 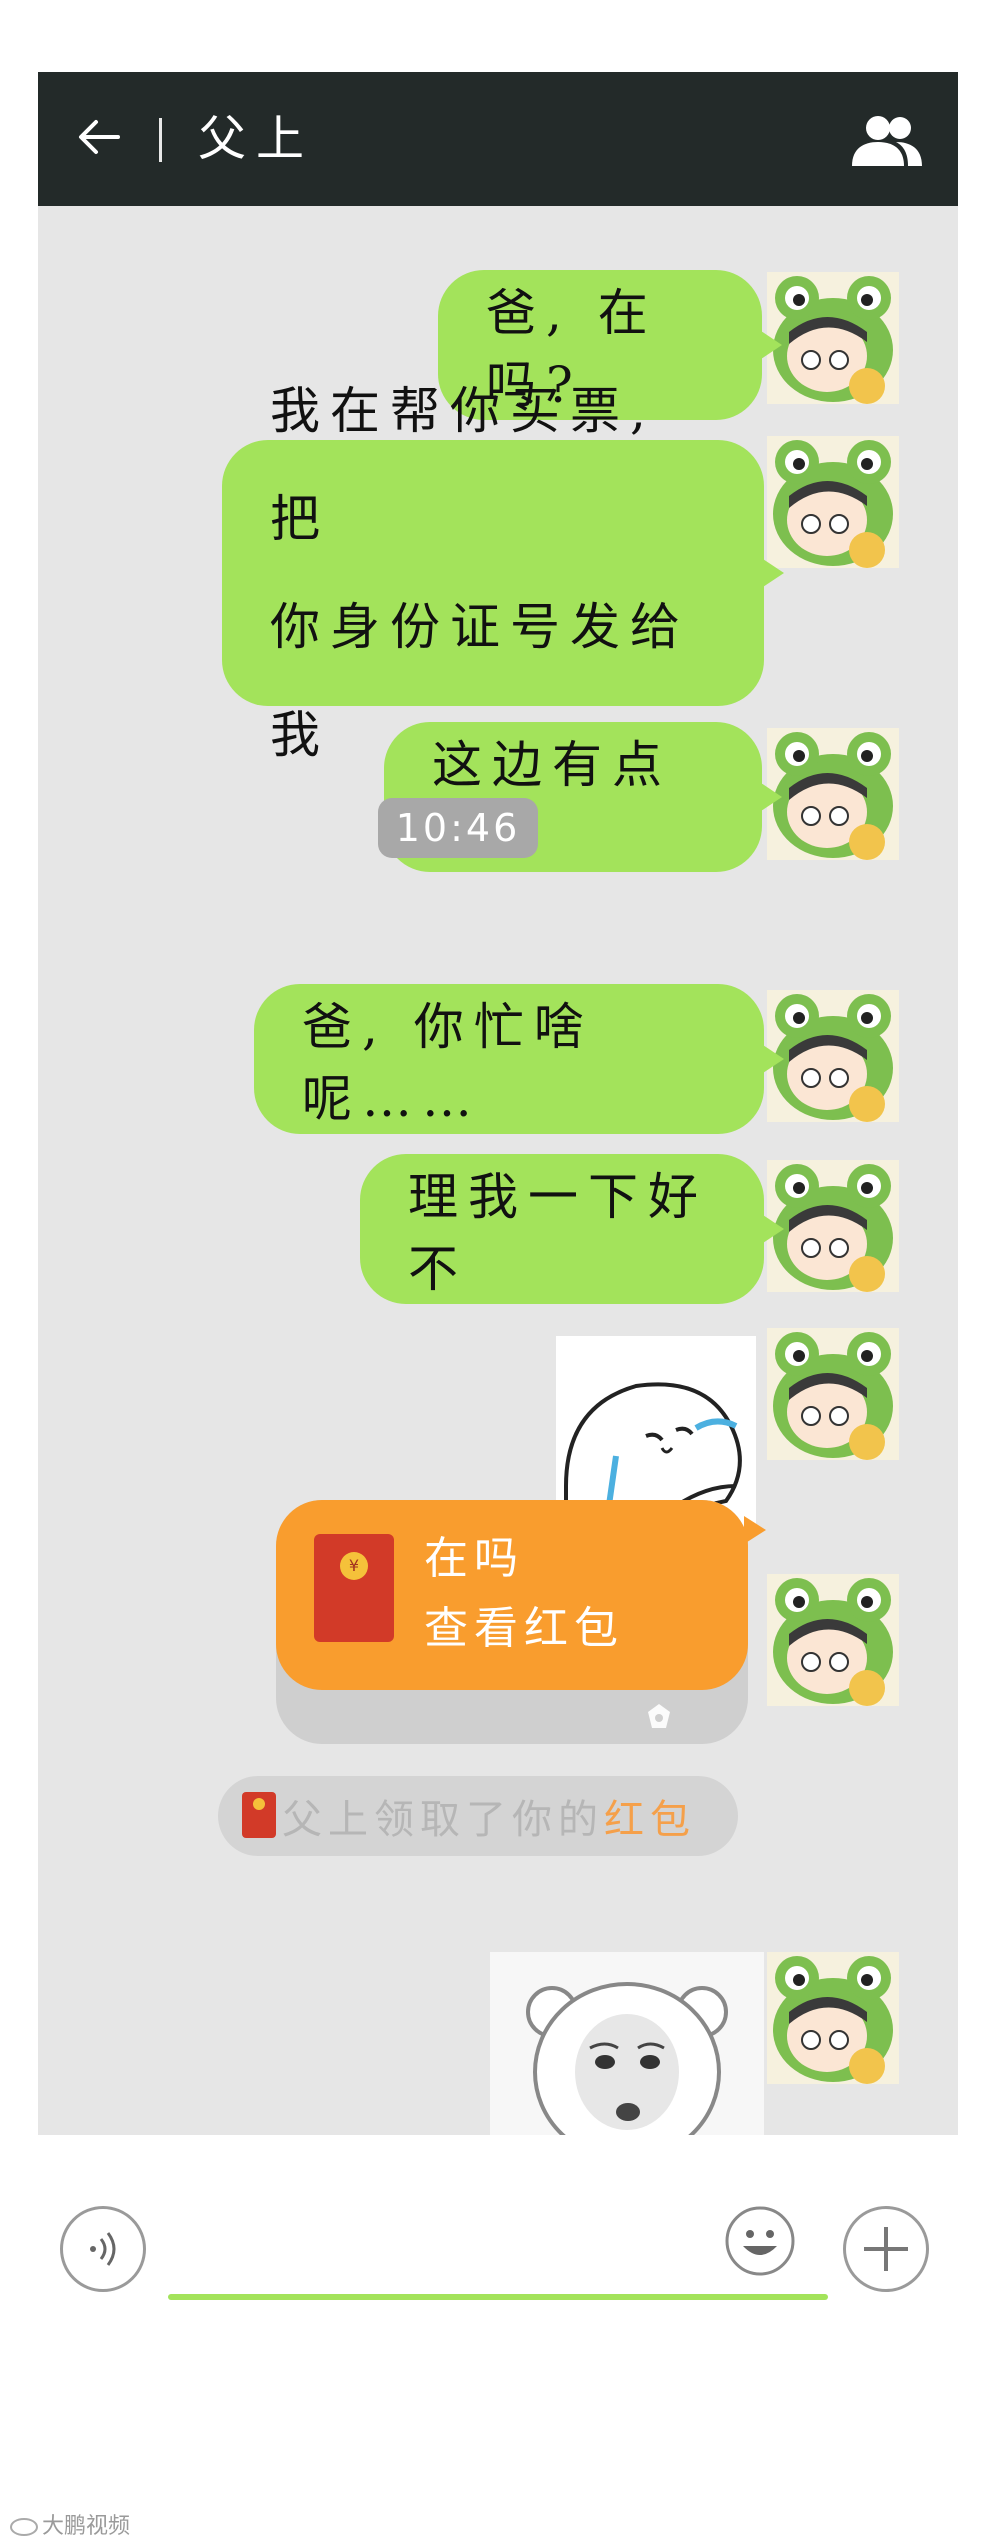 What do you see at coordinates (463, 465) in the screenshot?
I see `message-text: 我在帮你买票, 把` at bounding box center [463, 465].